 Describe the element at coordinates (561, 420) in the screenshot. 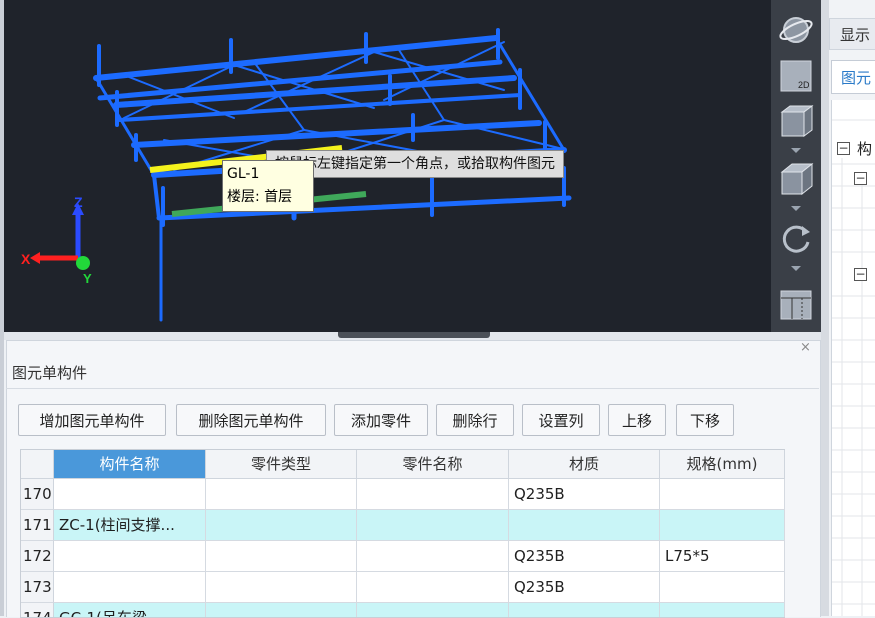

I see `set-columns-button: 设置列` at that location.